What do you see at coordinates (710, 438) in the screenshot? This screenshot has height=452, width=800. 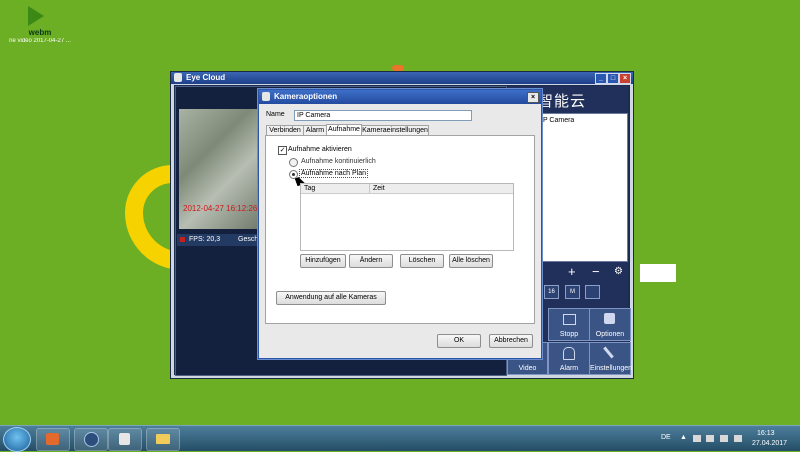 I see `tray-network-icon` at bounding box center [710, 438].